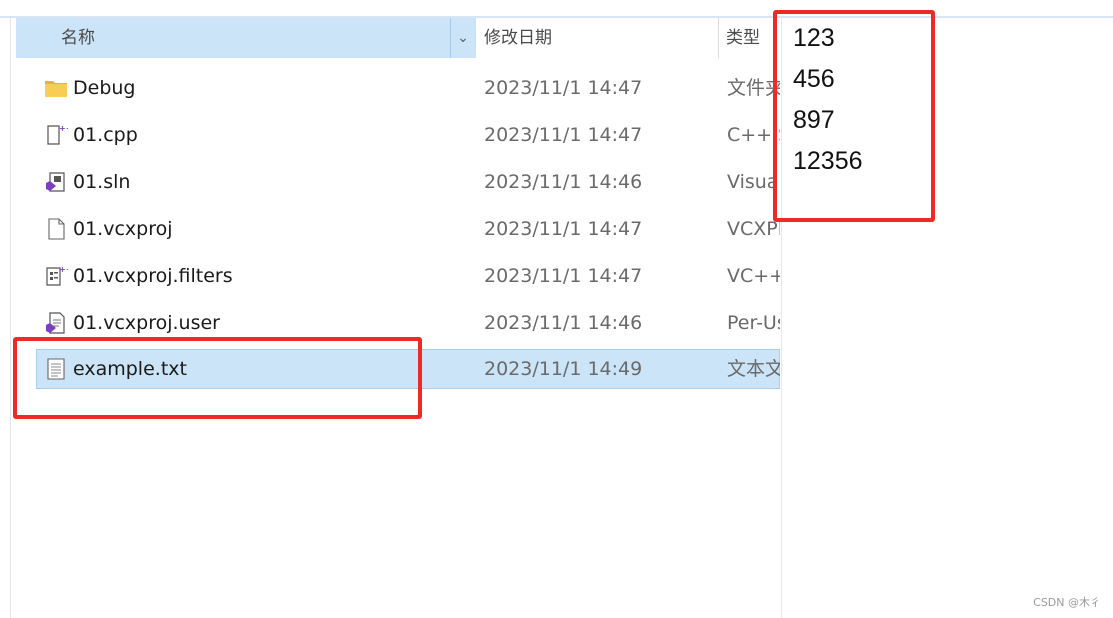 The image size is (1113, 618). Describe the element at coordinates (58, 276) in the screenshot. I see `filters-file-icon: ++` at that location.